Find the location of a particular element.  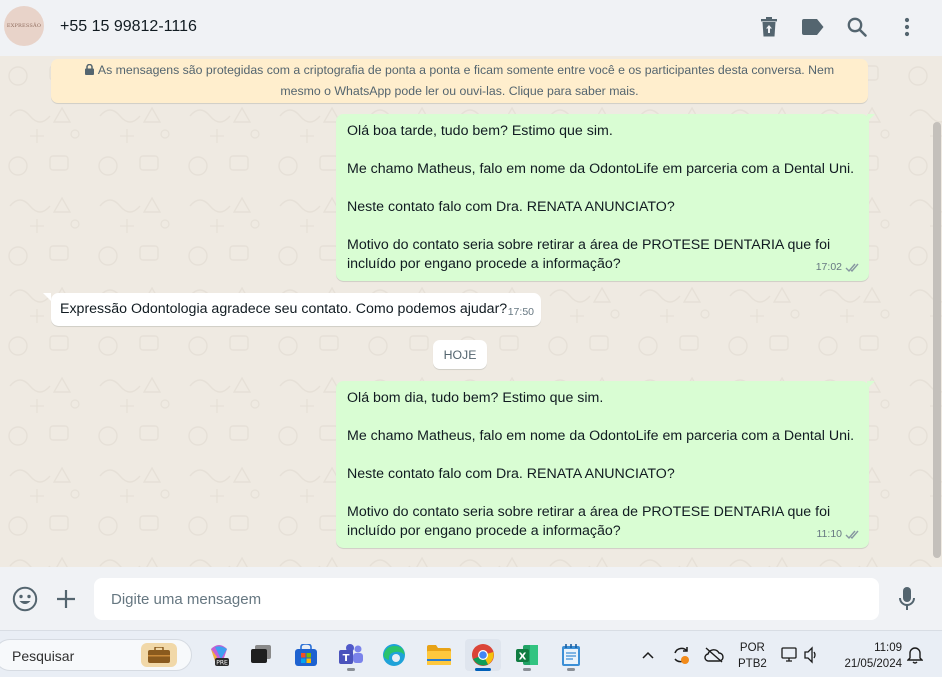

excel-icon: X is located at coordinates (527, 655).